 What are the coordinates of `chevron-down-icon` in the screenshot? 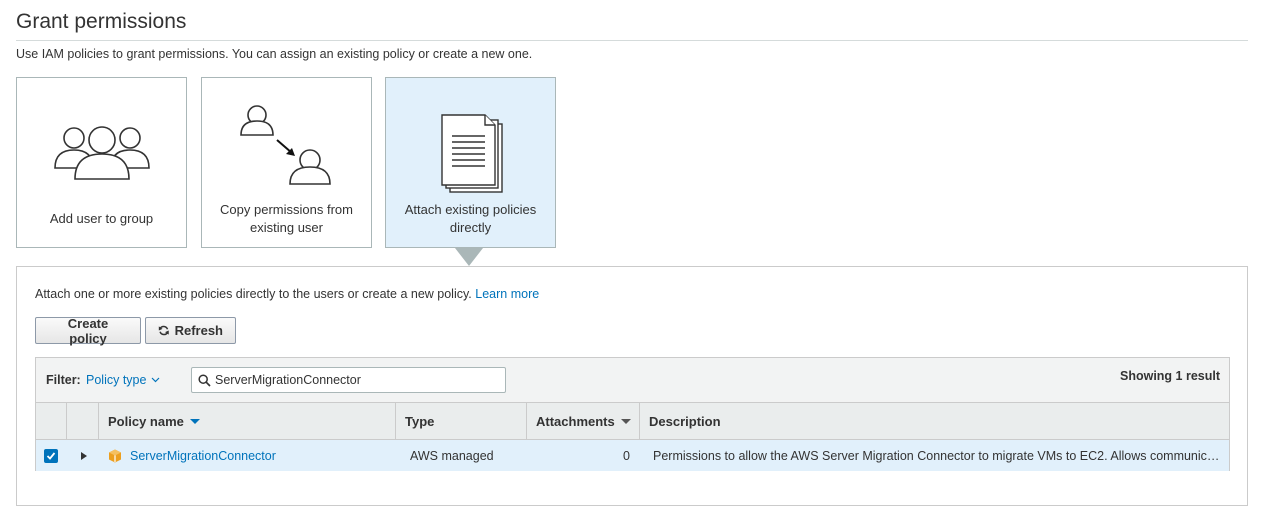 It's located at (156, 380).